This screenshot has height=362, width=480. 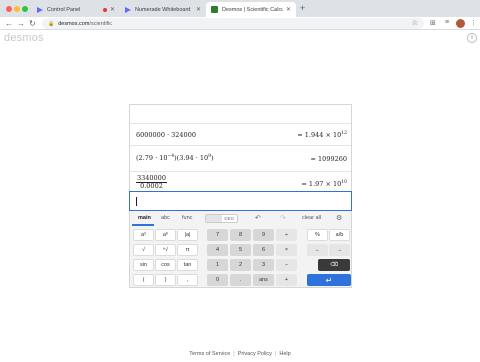 I want to click on divide-key: ÷, so click(x=286, y=235).